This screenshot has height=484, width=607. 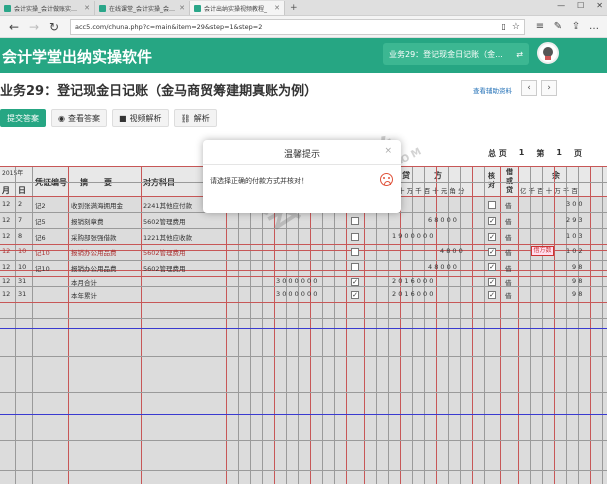 What do you see at coordinates (542, 251) in the screenshot?
I see `hint-bubble: 借方数` at bounding box center [542, 251].